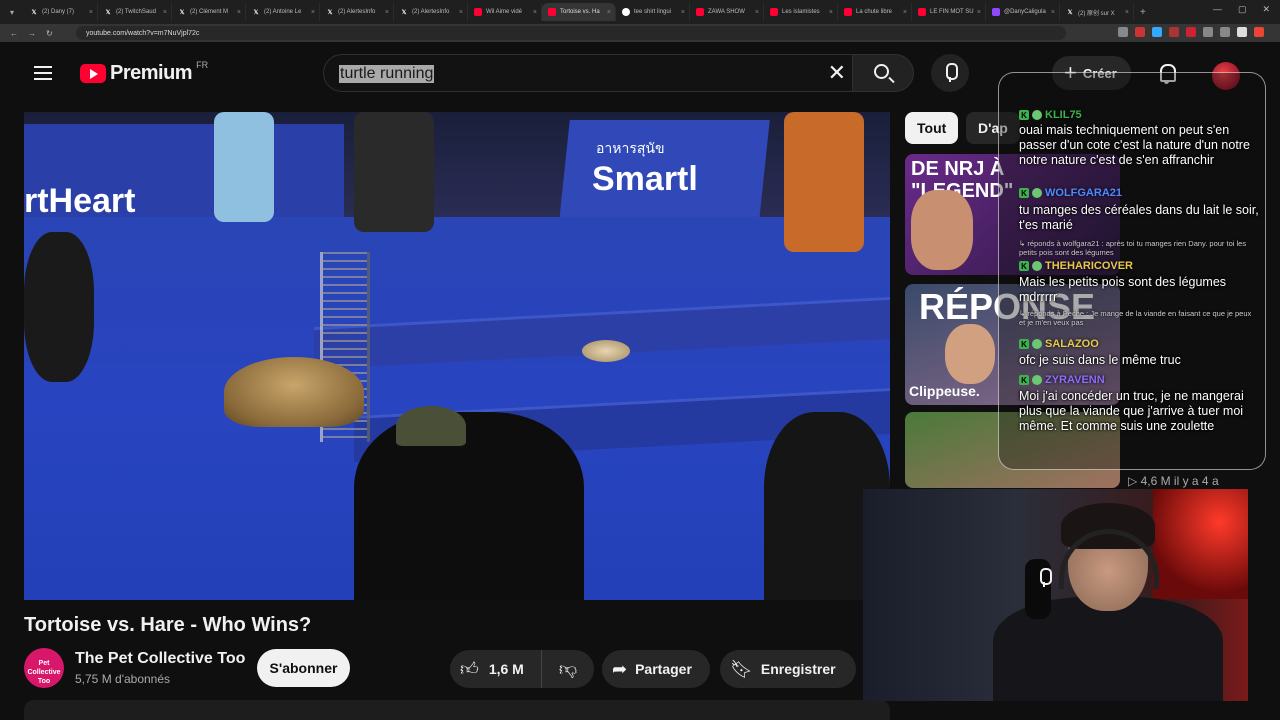 The image size is (1280, 720). What do you see at coordinates (942, 230) in the screenshot?
I see `thumb-1-face` at bounding box center [942, 230].